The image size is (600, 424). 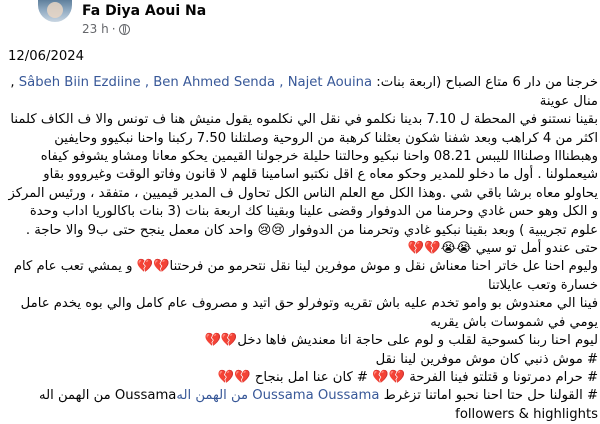 I want to click on hashtag-line-1: # موش ذنبي كان موش موفرين لينا نقل, so click(x=486, y=359).